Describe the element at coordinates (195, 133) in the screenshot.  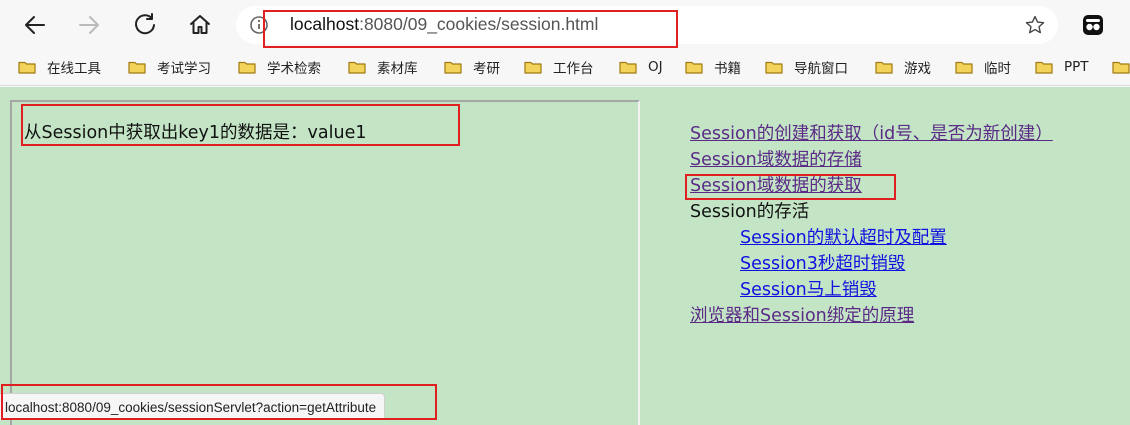
I see `session-result-text: 从Session中获取出key1的数据是：value1` at that location.